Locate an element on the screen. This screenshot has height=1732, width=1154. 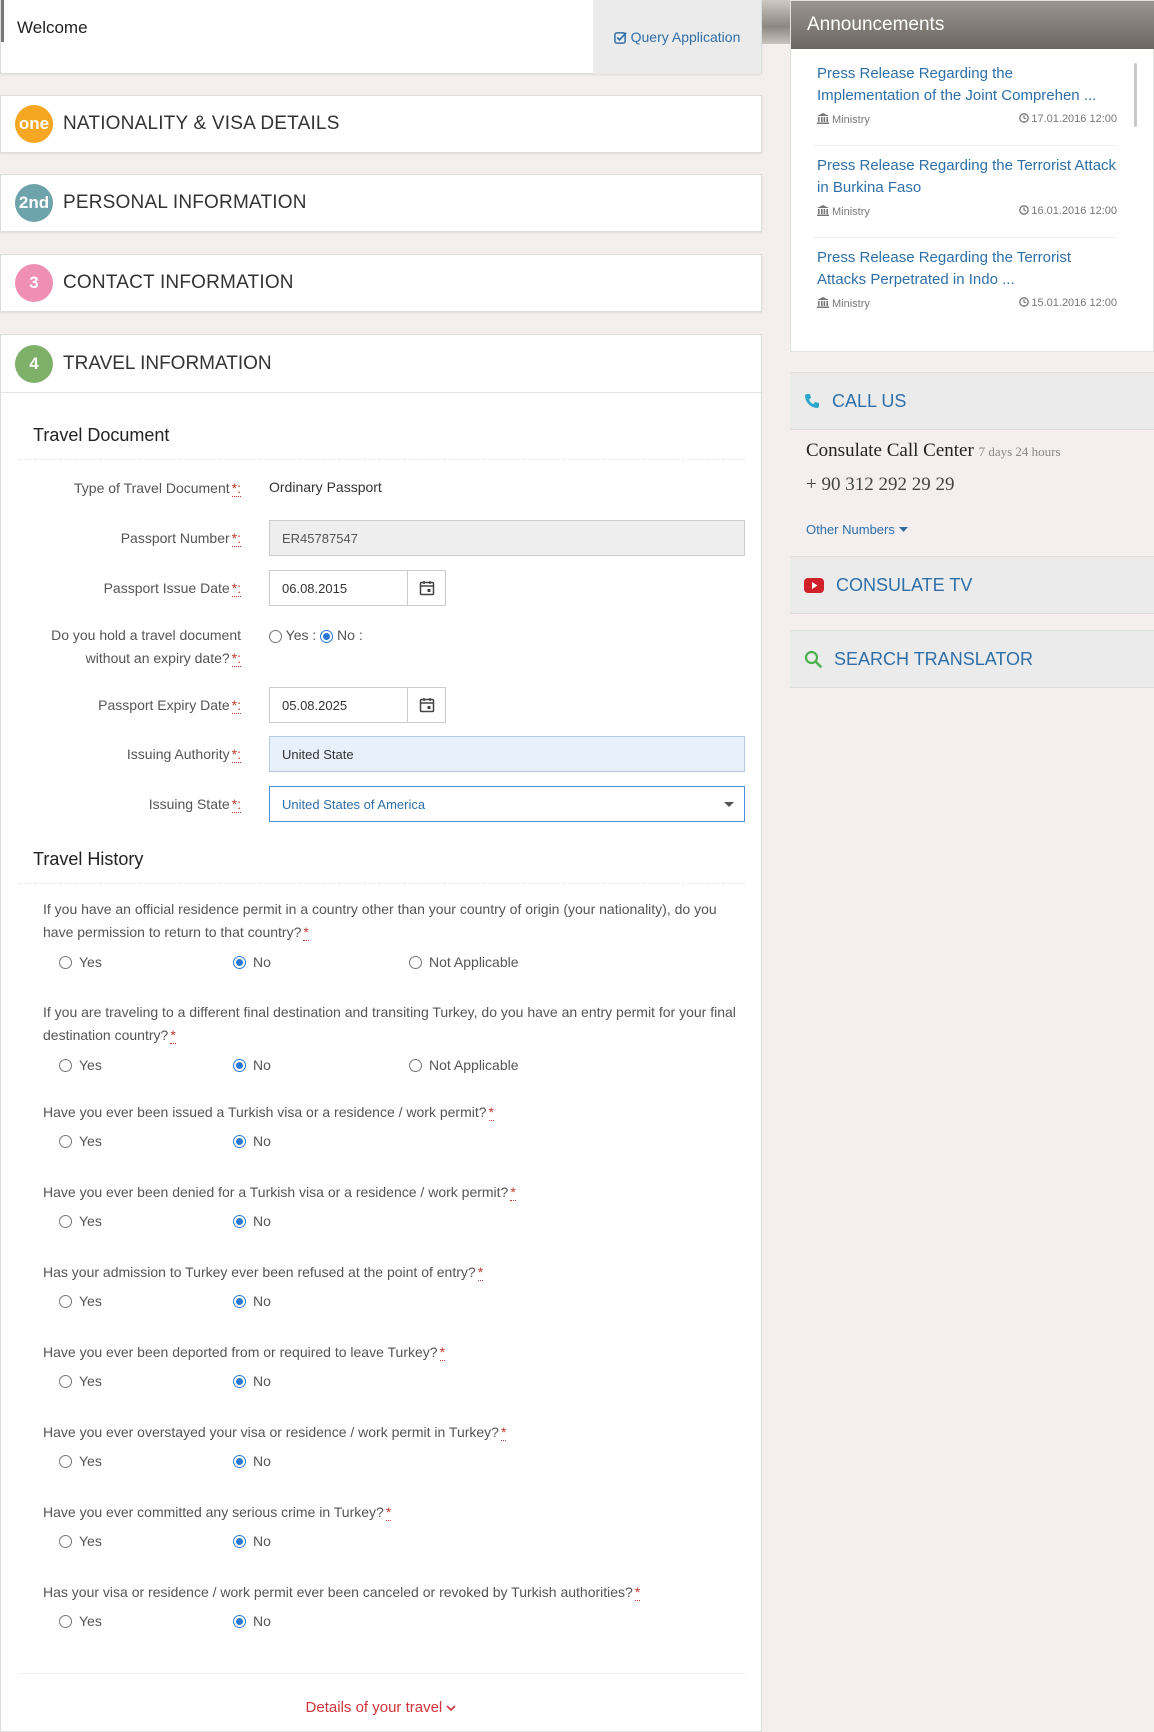
announcement-meta: Ministry 15.01.2016 12:00 is located at coordinates (967, 303).